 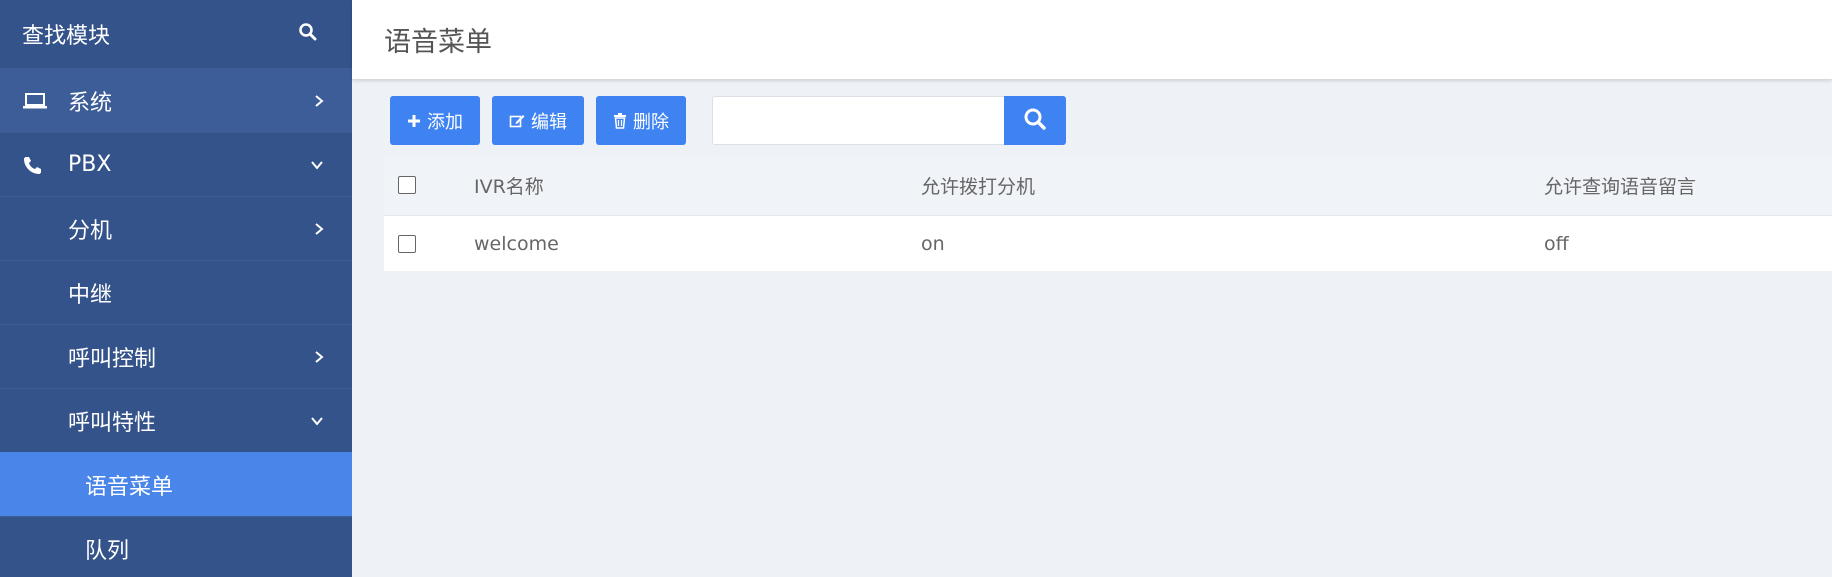 I want to click on sidebar-item-ivr: 语音菜单, so click(x=176, y=484).